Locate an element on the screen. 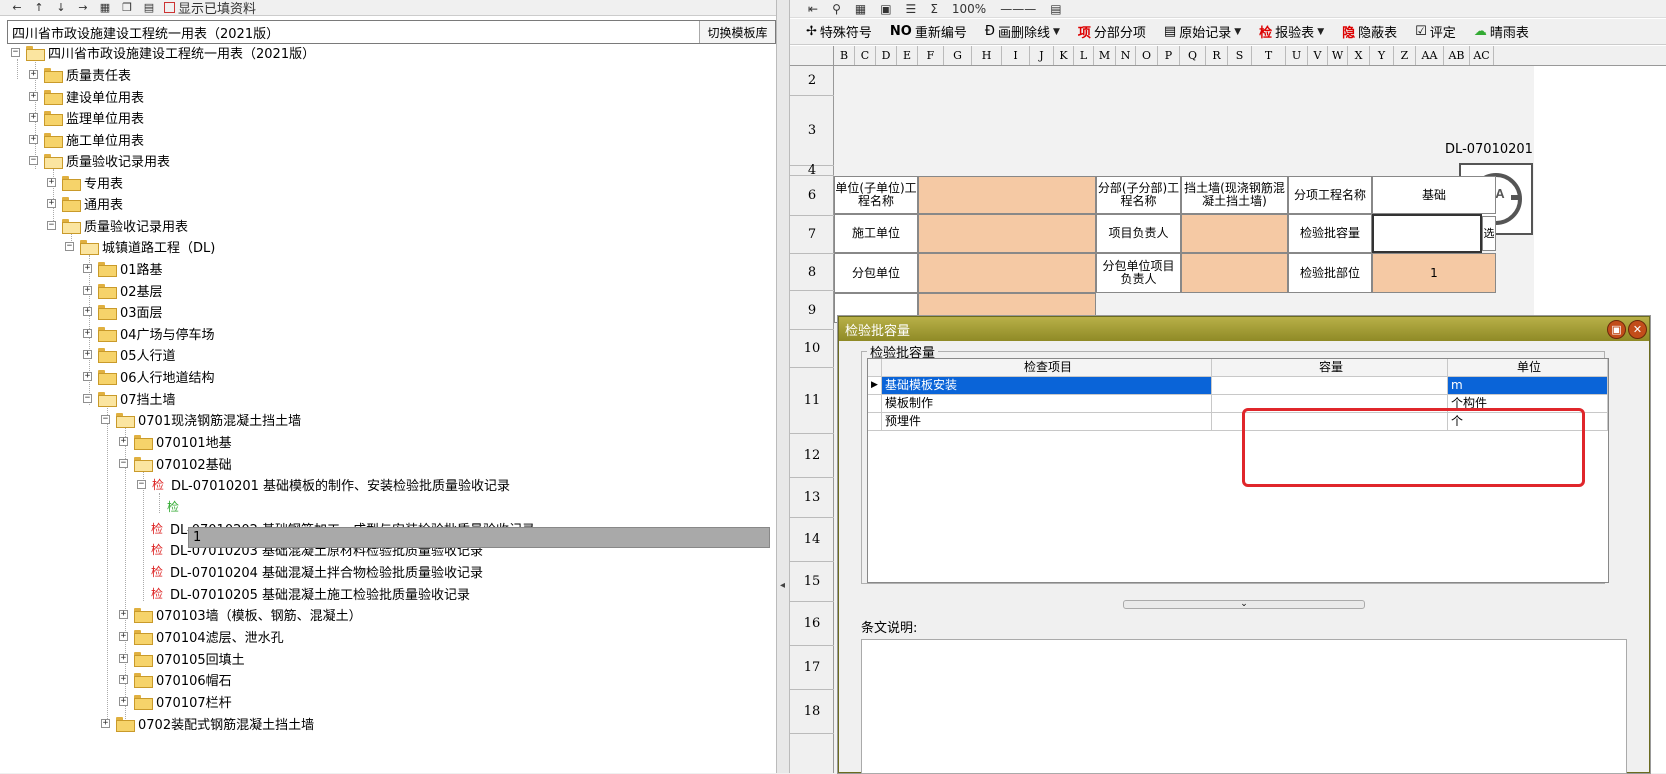 This screenshot has width=1666, height=774. row-header: 12 is located at coordinates (812, 456).